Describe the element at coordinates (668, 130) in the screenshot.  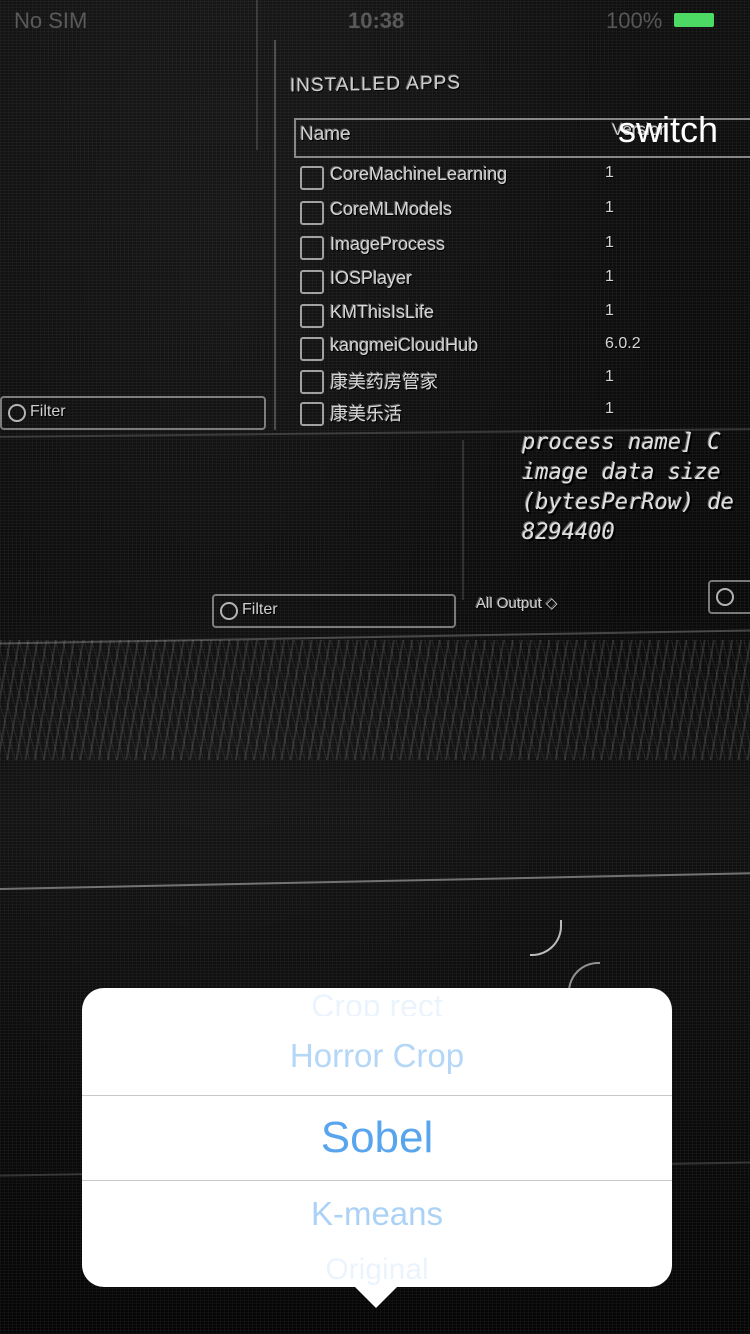
I see `switch-camera-button: switch` at that location.